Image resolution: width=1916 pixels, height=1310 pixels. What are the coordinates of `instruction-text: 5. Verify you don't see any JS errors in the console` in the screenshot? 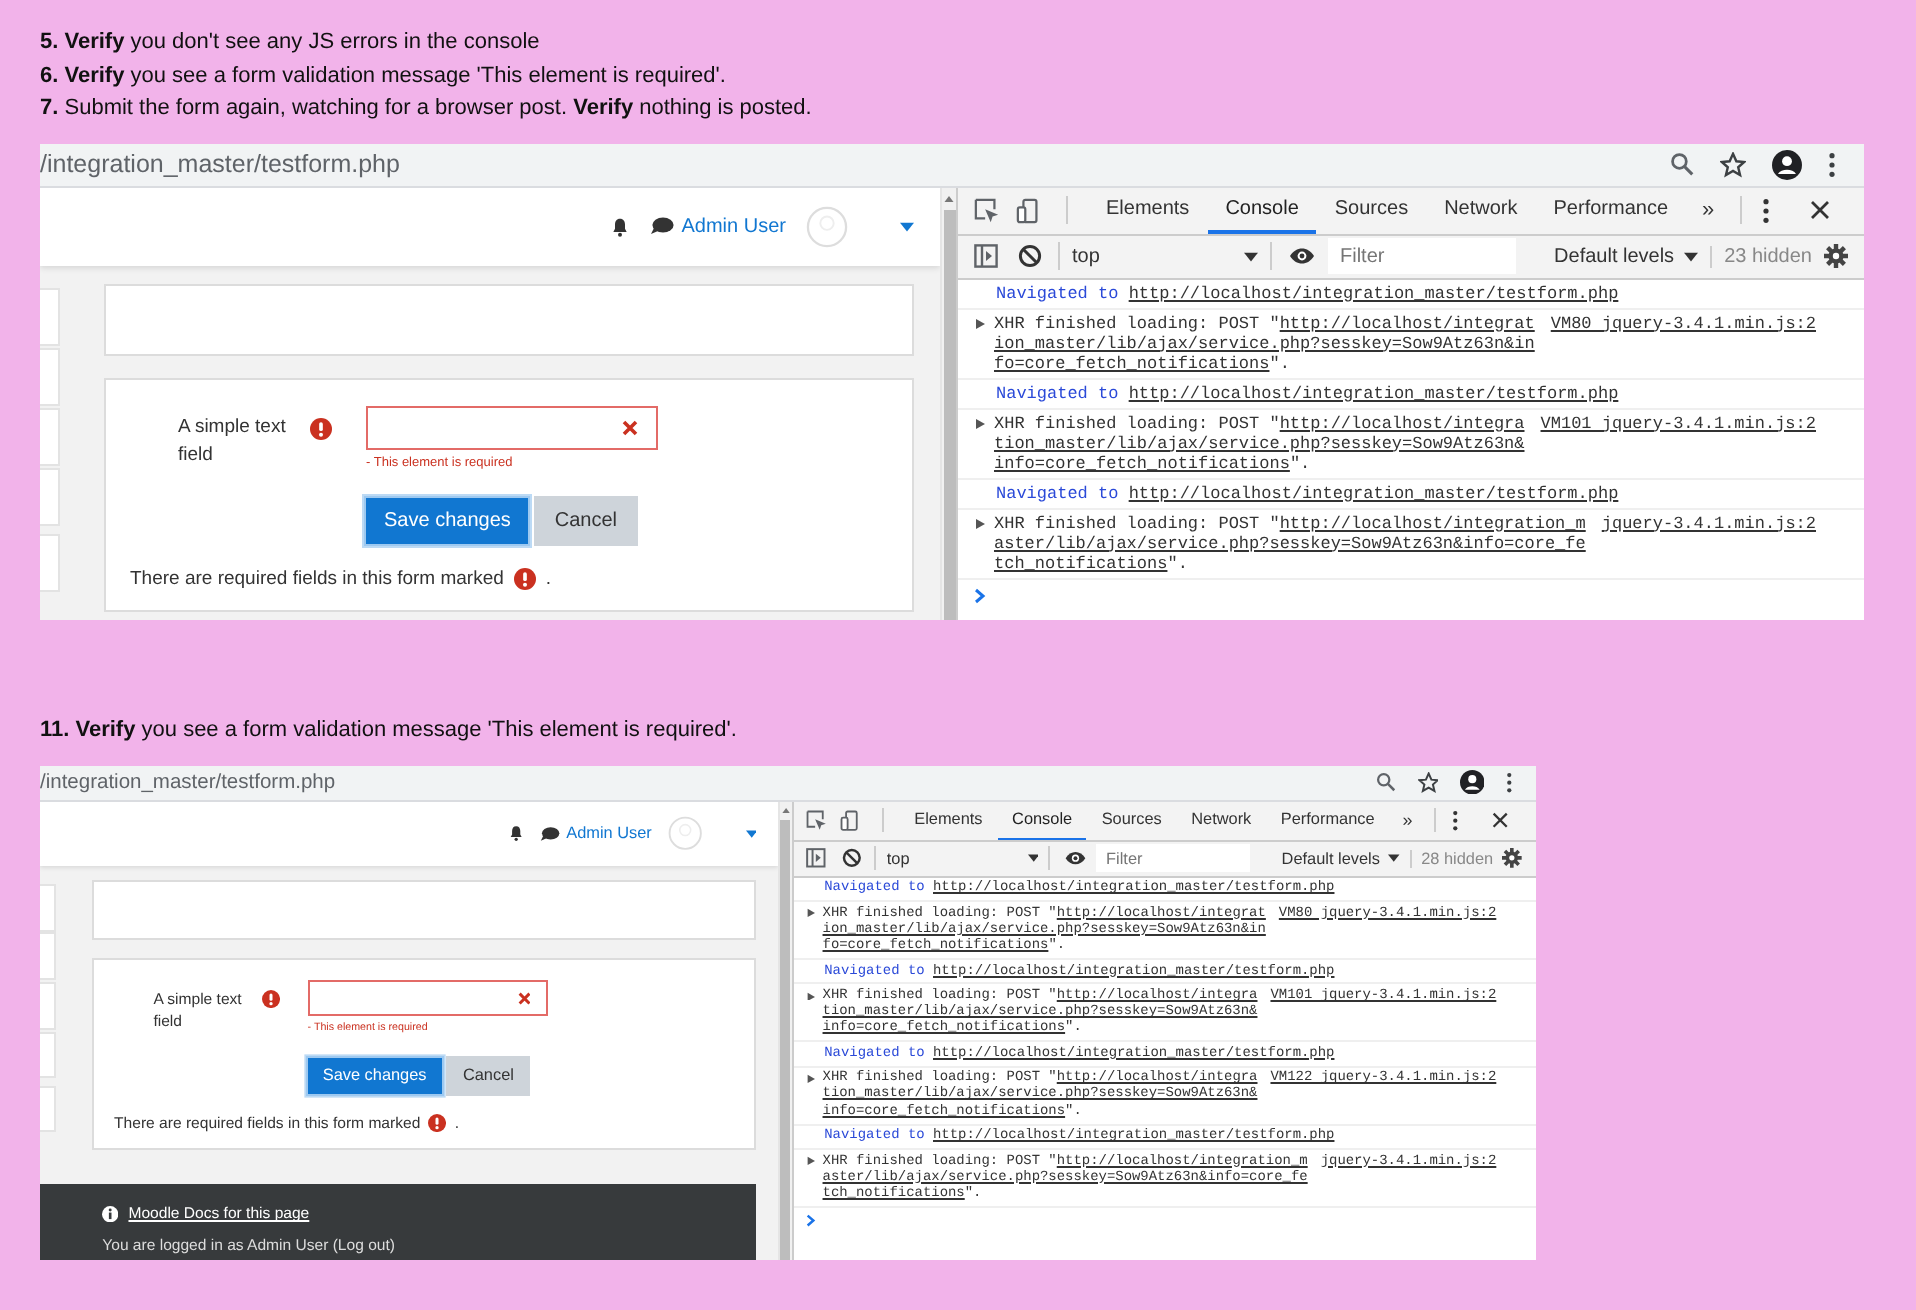 It's located at (290, 43).